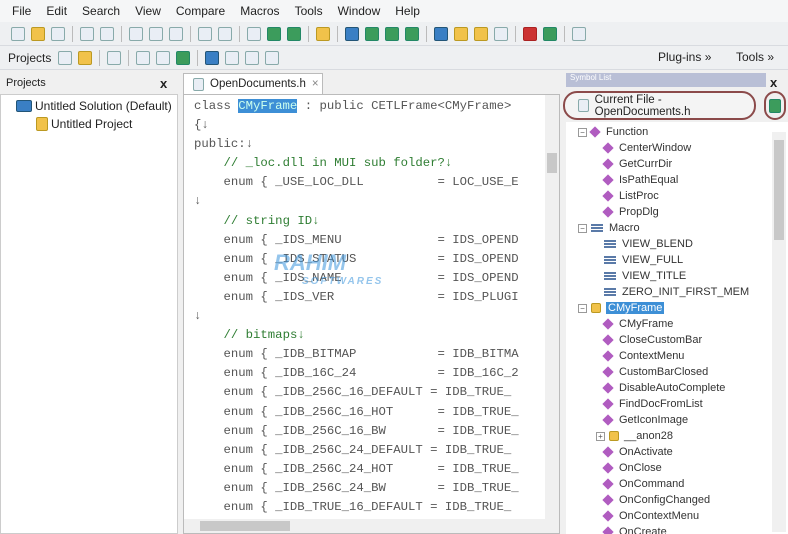 The width and height of the screenshot is (788, 534). I want to click on symbol-tree-scrollbar, so click(779, 332).